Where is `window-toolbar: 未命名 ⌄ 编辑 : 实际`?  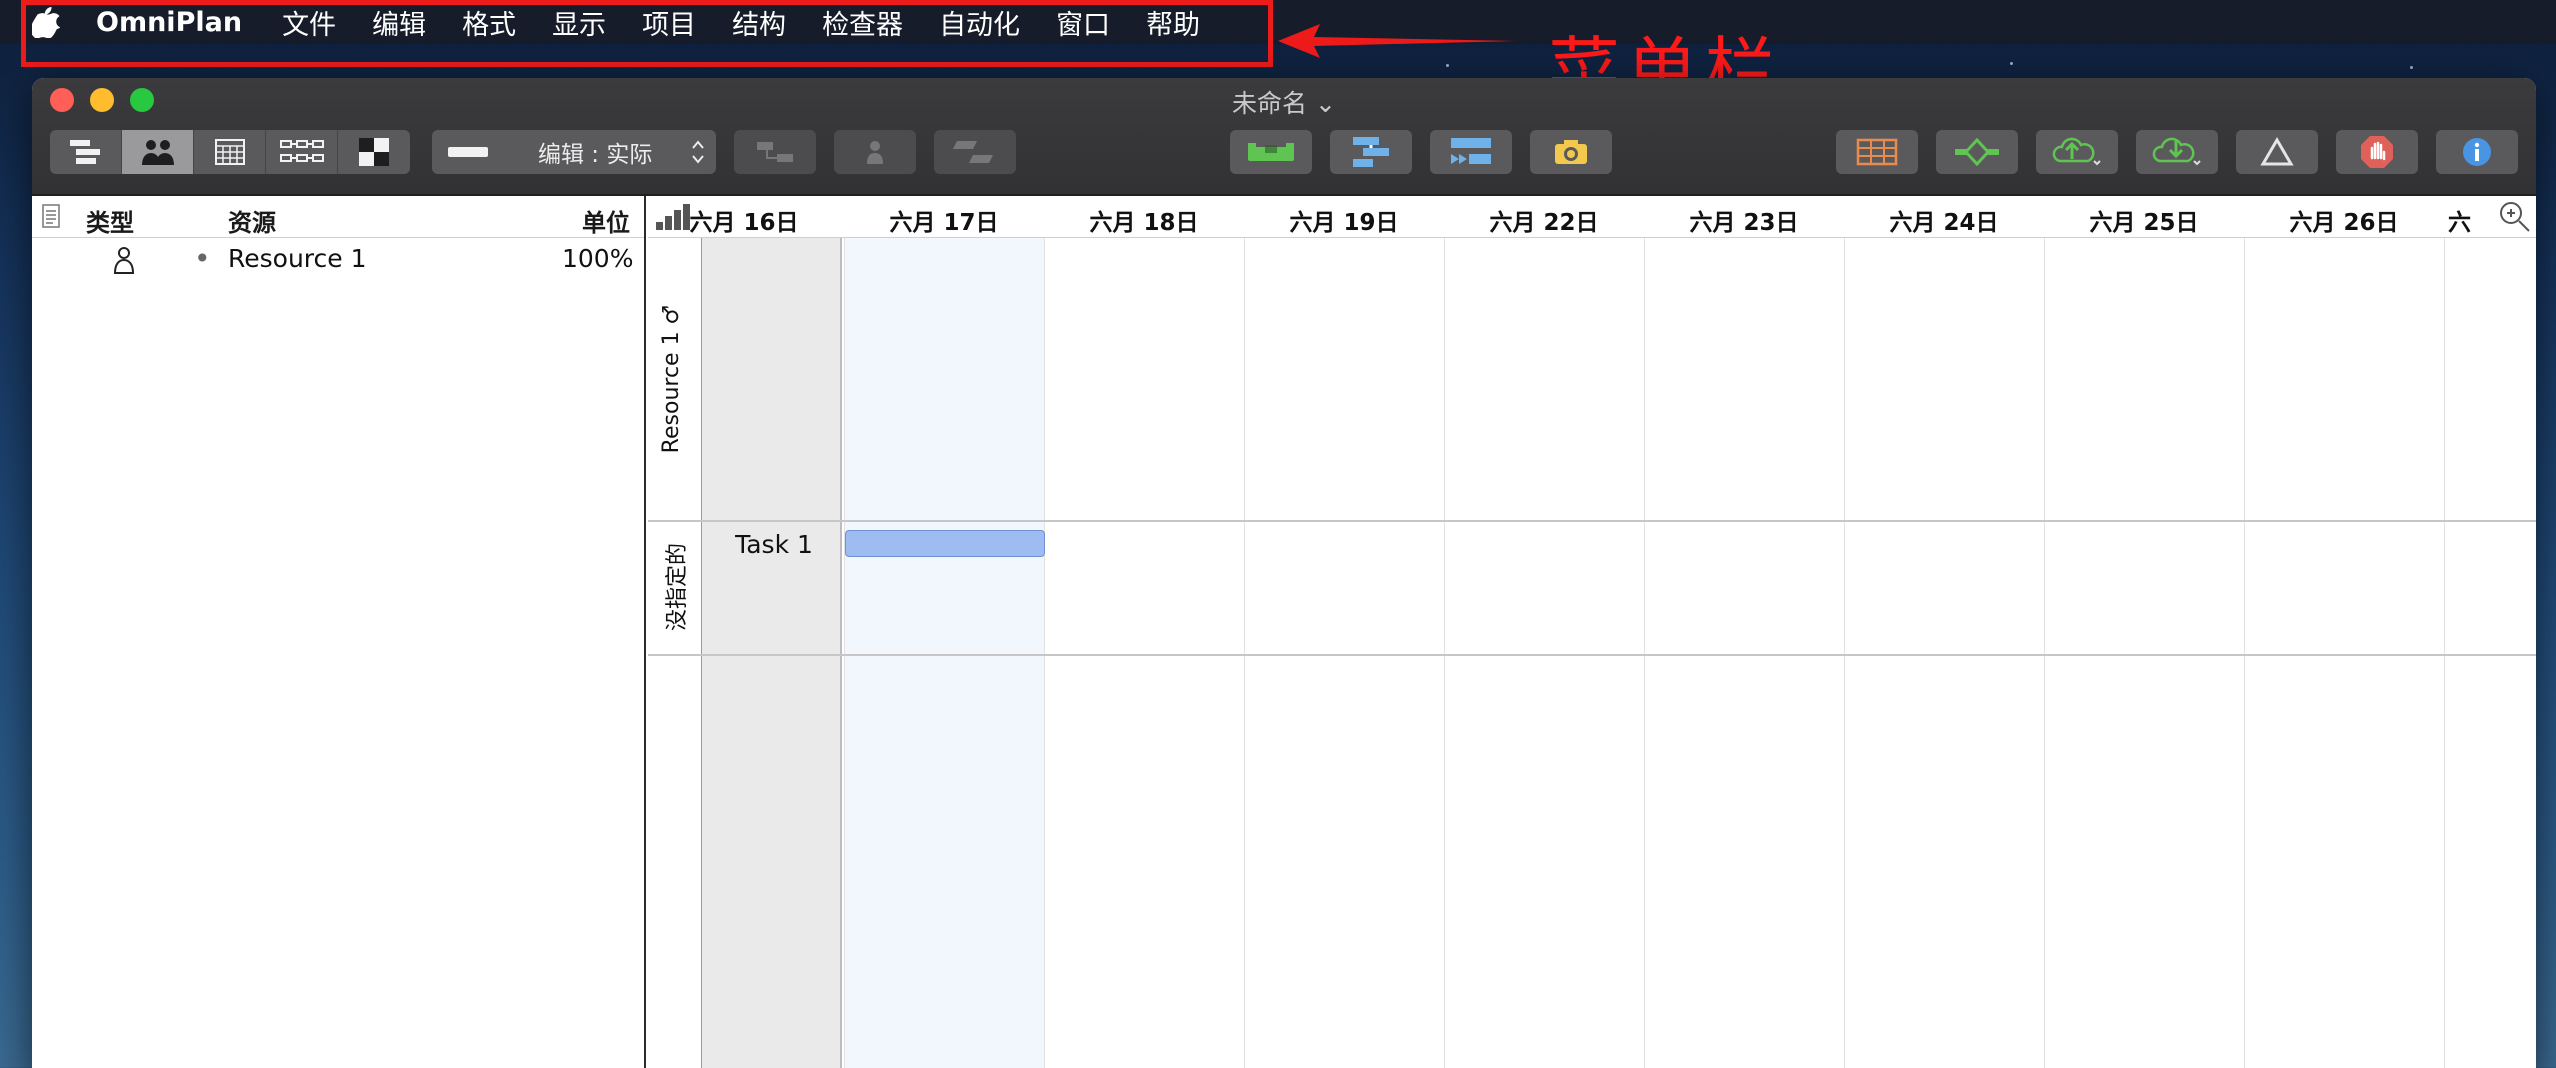 window-toolbar: 未命名 ⌄ 编辑 : 实际 is located at coordinates (1284, 137).